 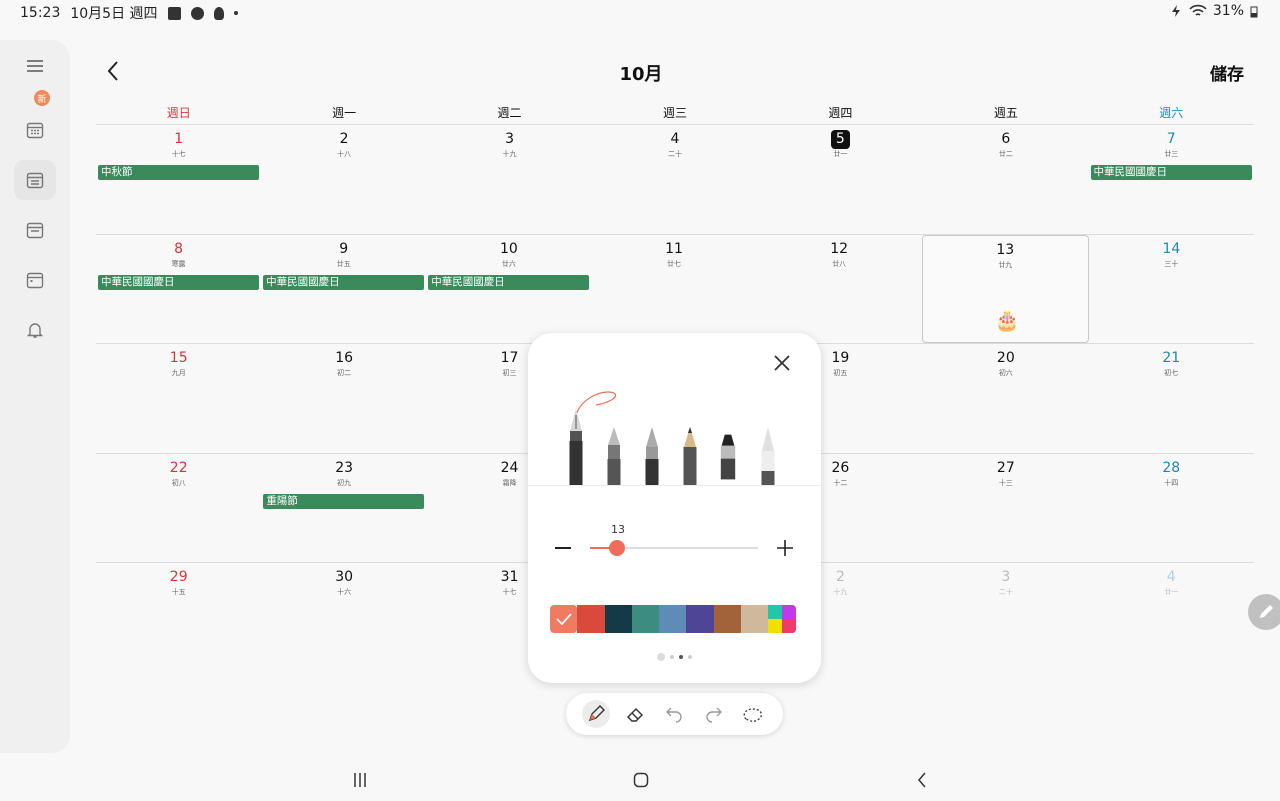 I want to click on color-swatch-selected, so click(x=564, y=619).